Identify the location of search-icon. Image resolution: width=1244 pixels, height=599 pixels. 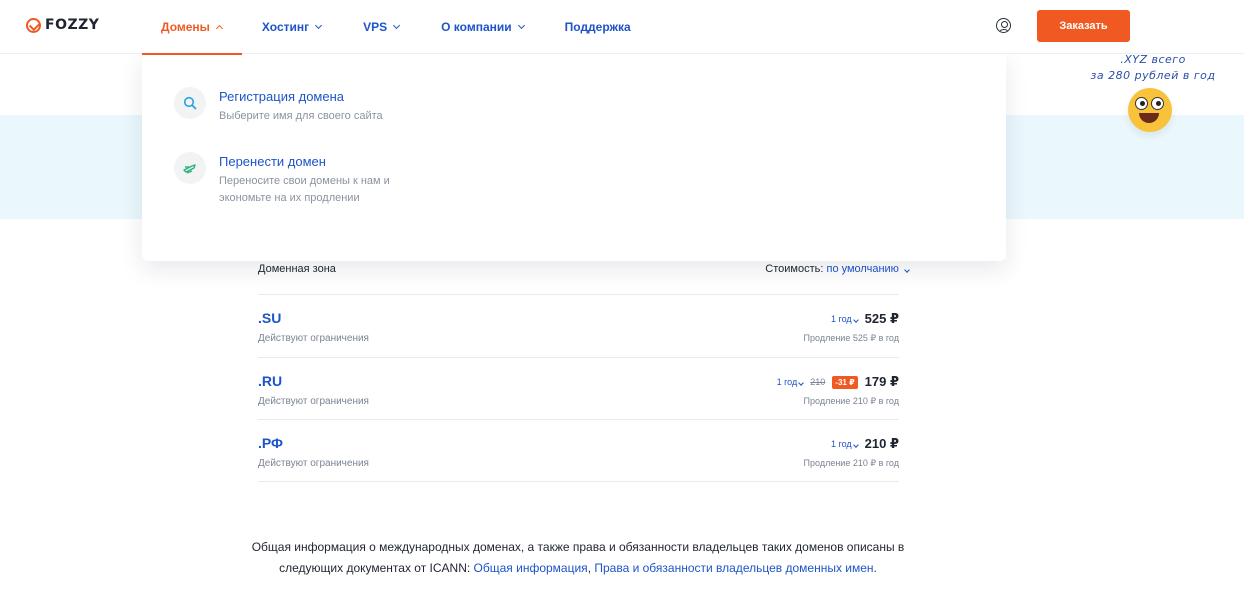
(190, 103).